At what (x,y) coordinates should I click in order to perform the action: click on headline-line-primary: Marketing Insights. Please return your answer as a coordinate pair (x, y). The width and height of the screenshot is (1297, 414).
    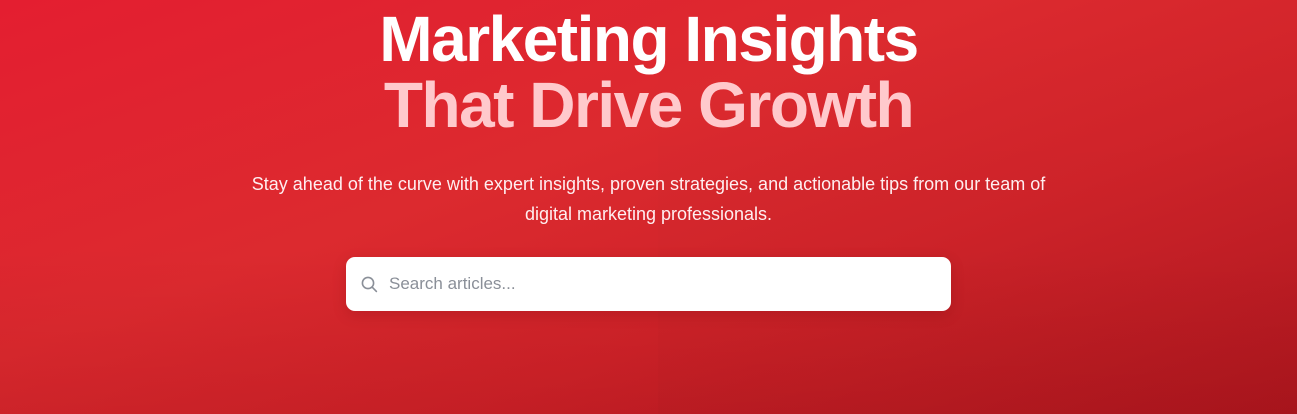
    Looking at the image, I should click on (649, 39).